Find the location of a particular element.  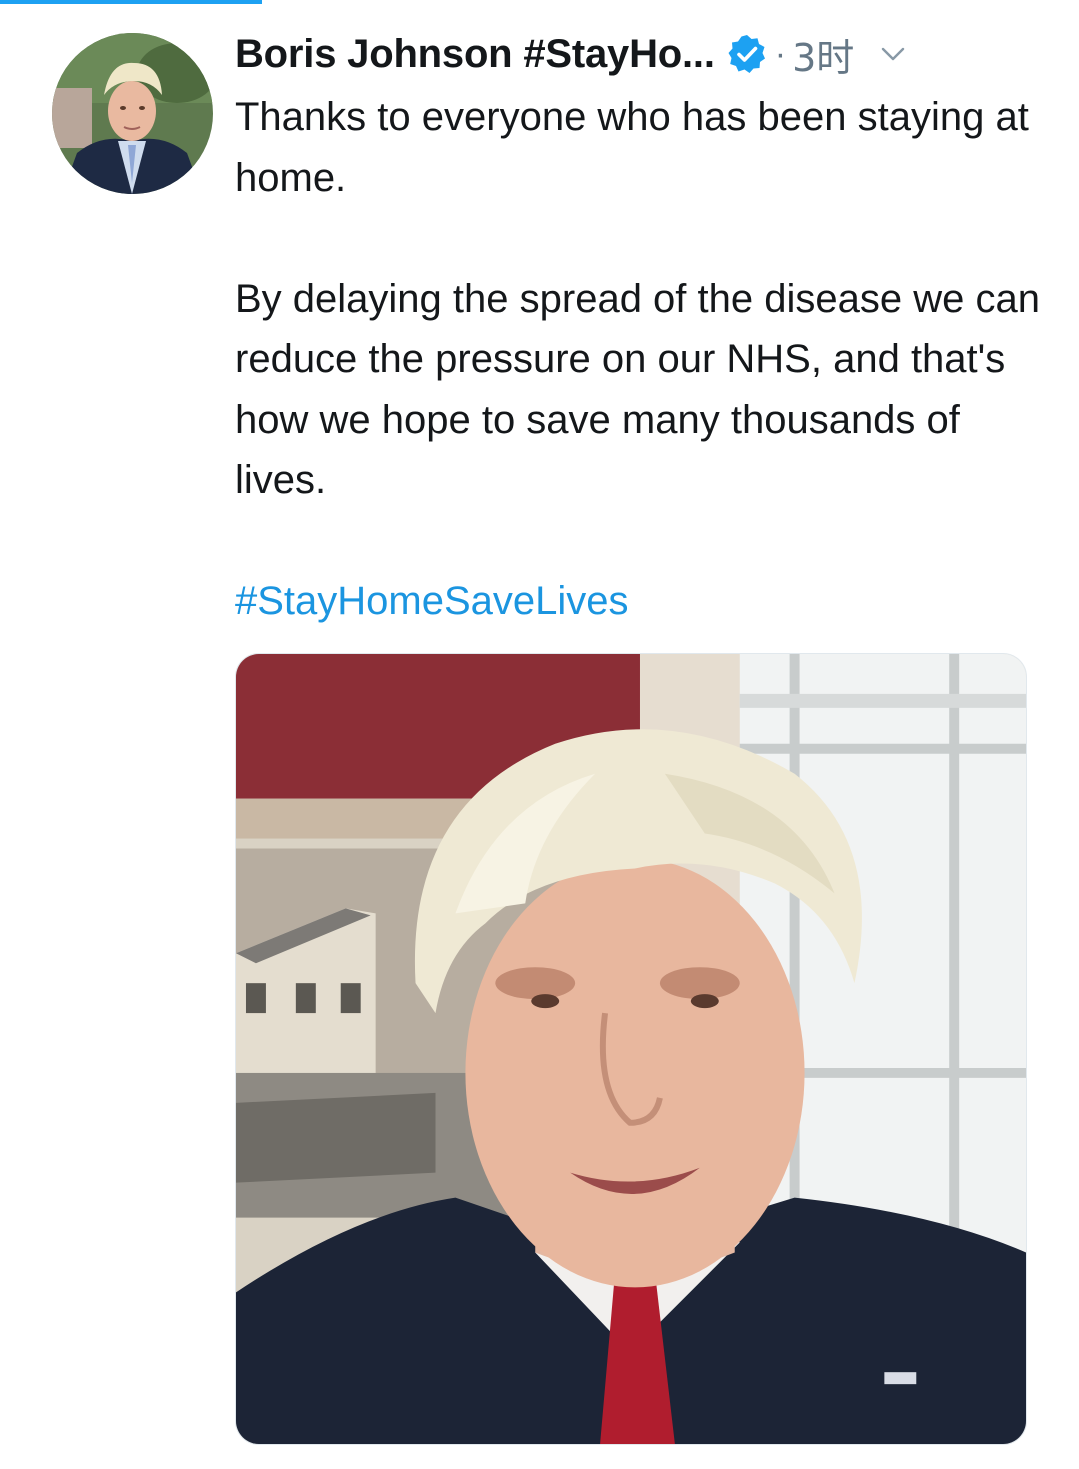

hashtag-link: #StayHomeSaveLives is located at coordinates (645, 601).